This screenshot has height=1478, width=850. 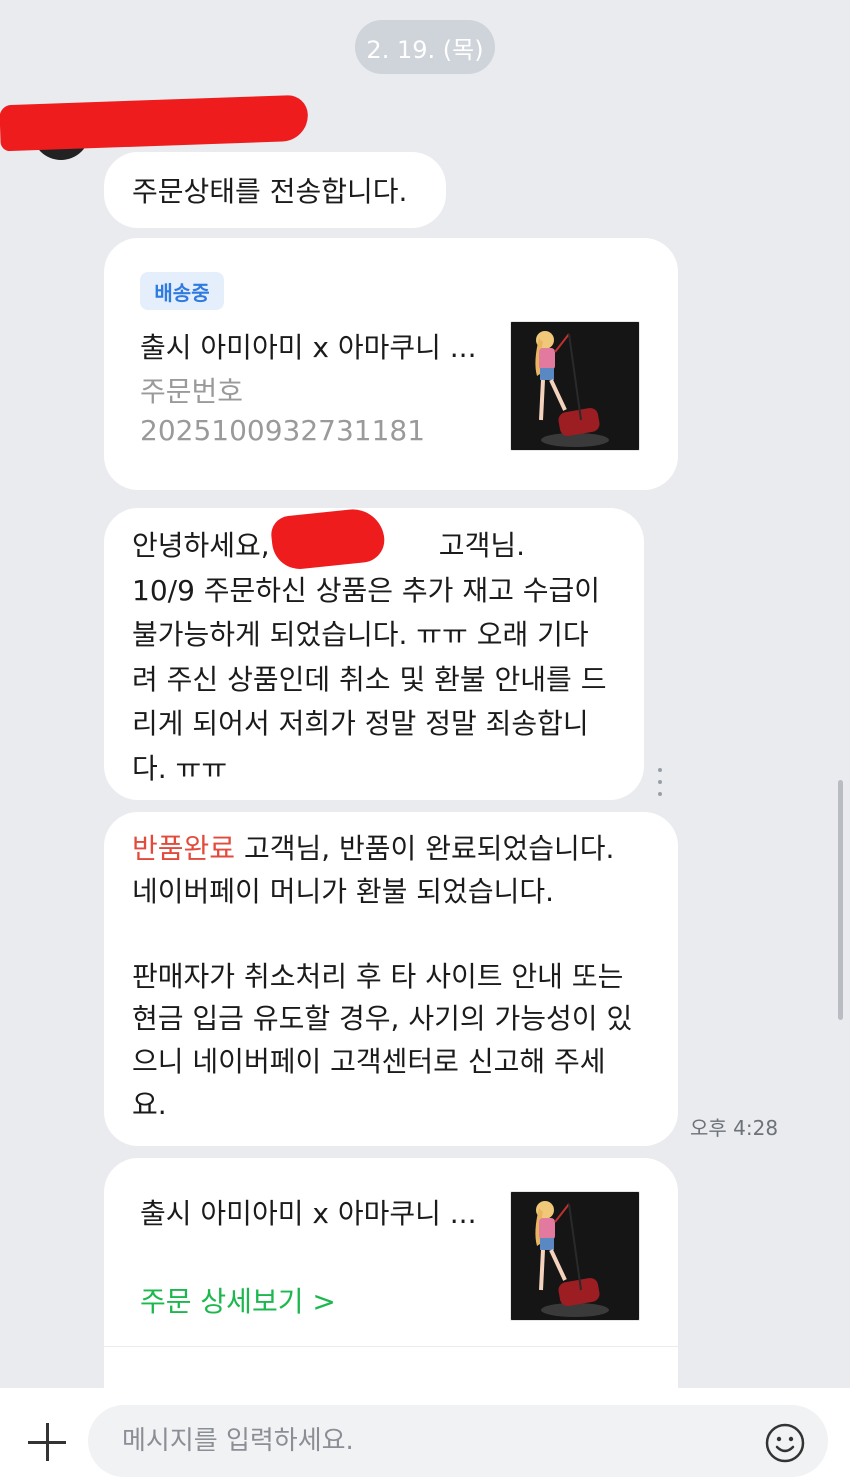 What do you see at coordinates (360, 724) in the screenshot?
I see `notice-line: 리게 되어서 저희가 정말 정말 죄송합니` at bounding box center [360, 724].